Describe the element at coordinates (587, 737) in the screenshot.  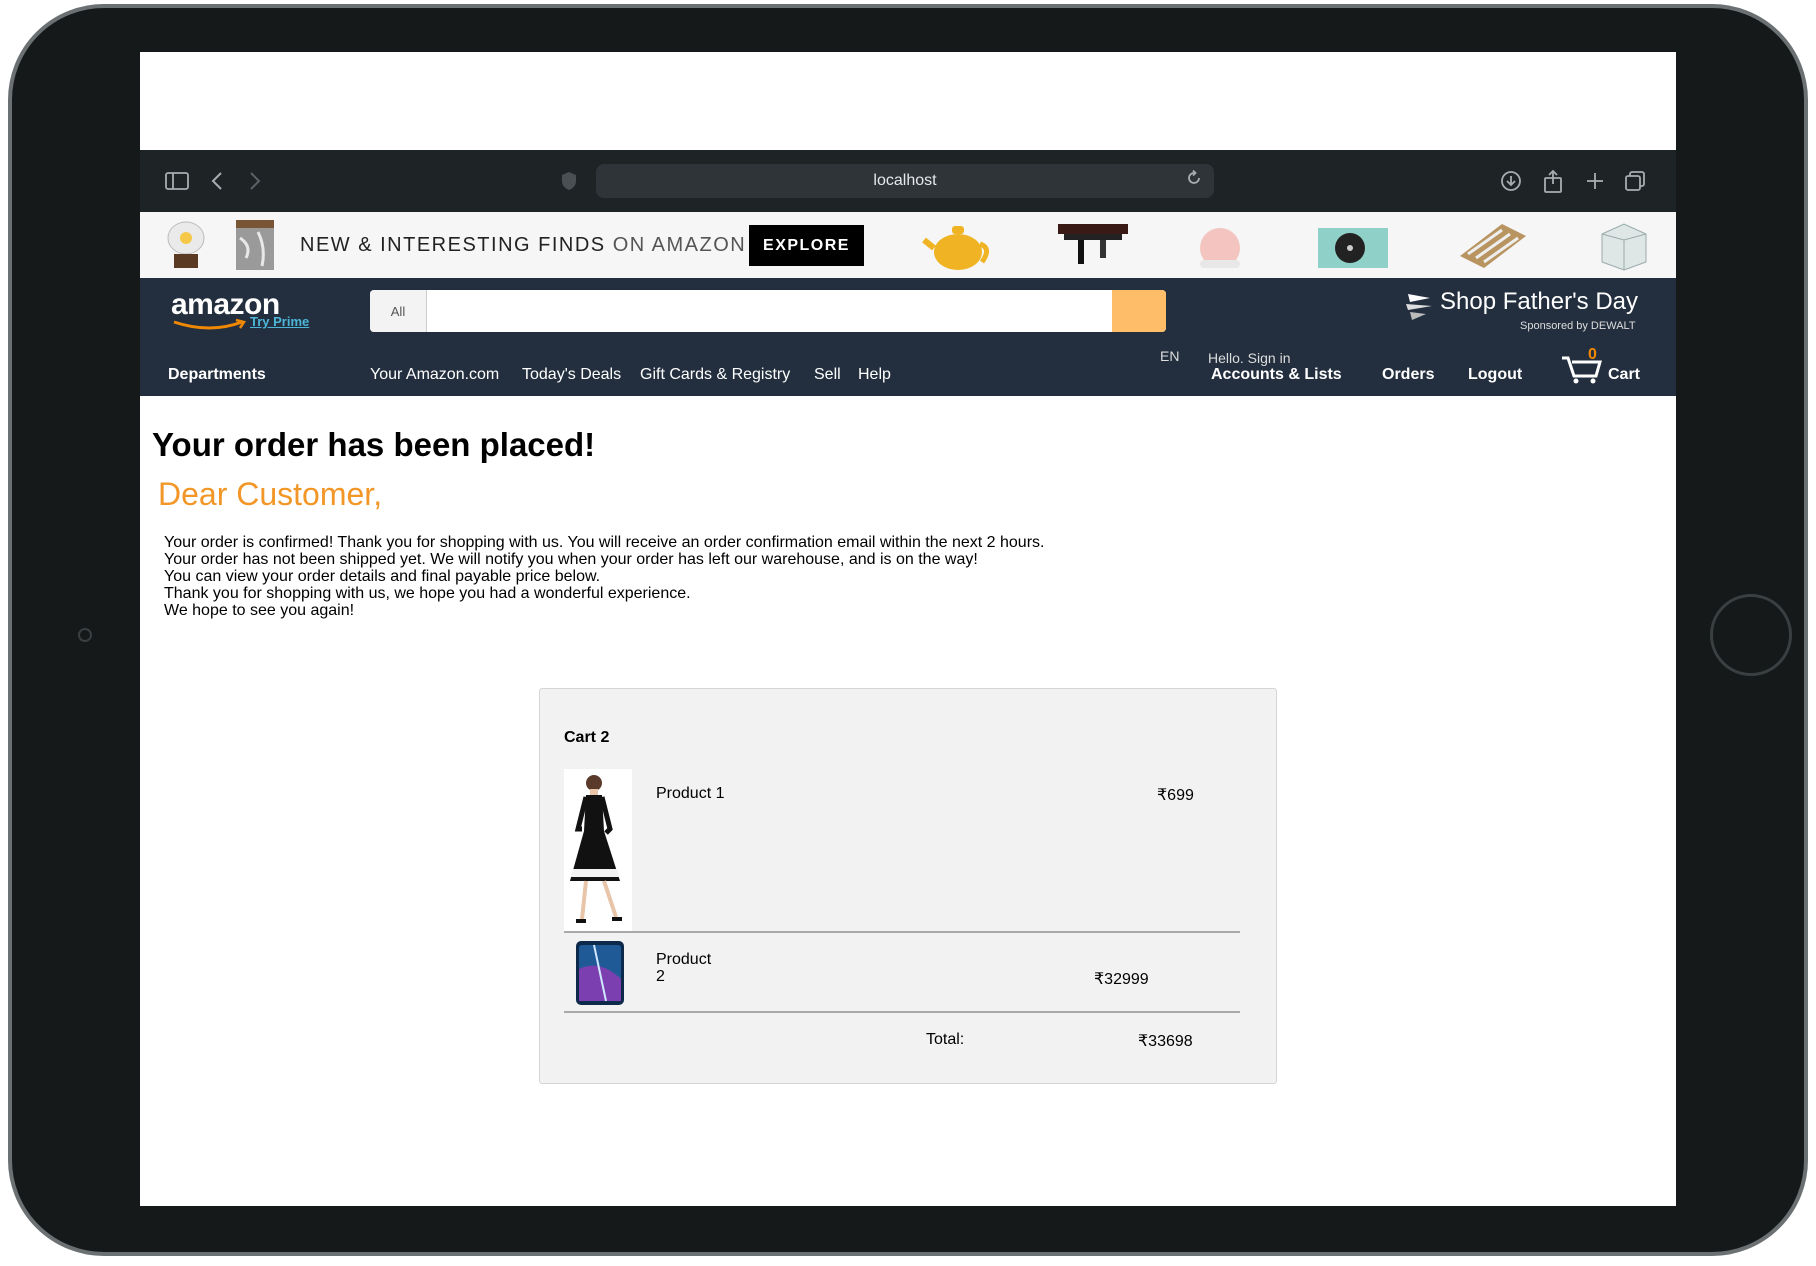
I see `cart-title: Cart 2` at that location.